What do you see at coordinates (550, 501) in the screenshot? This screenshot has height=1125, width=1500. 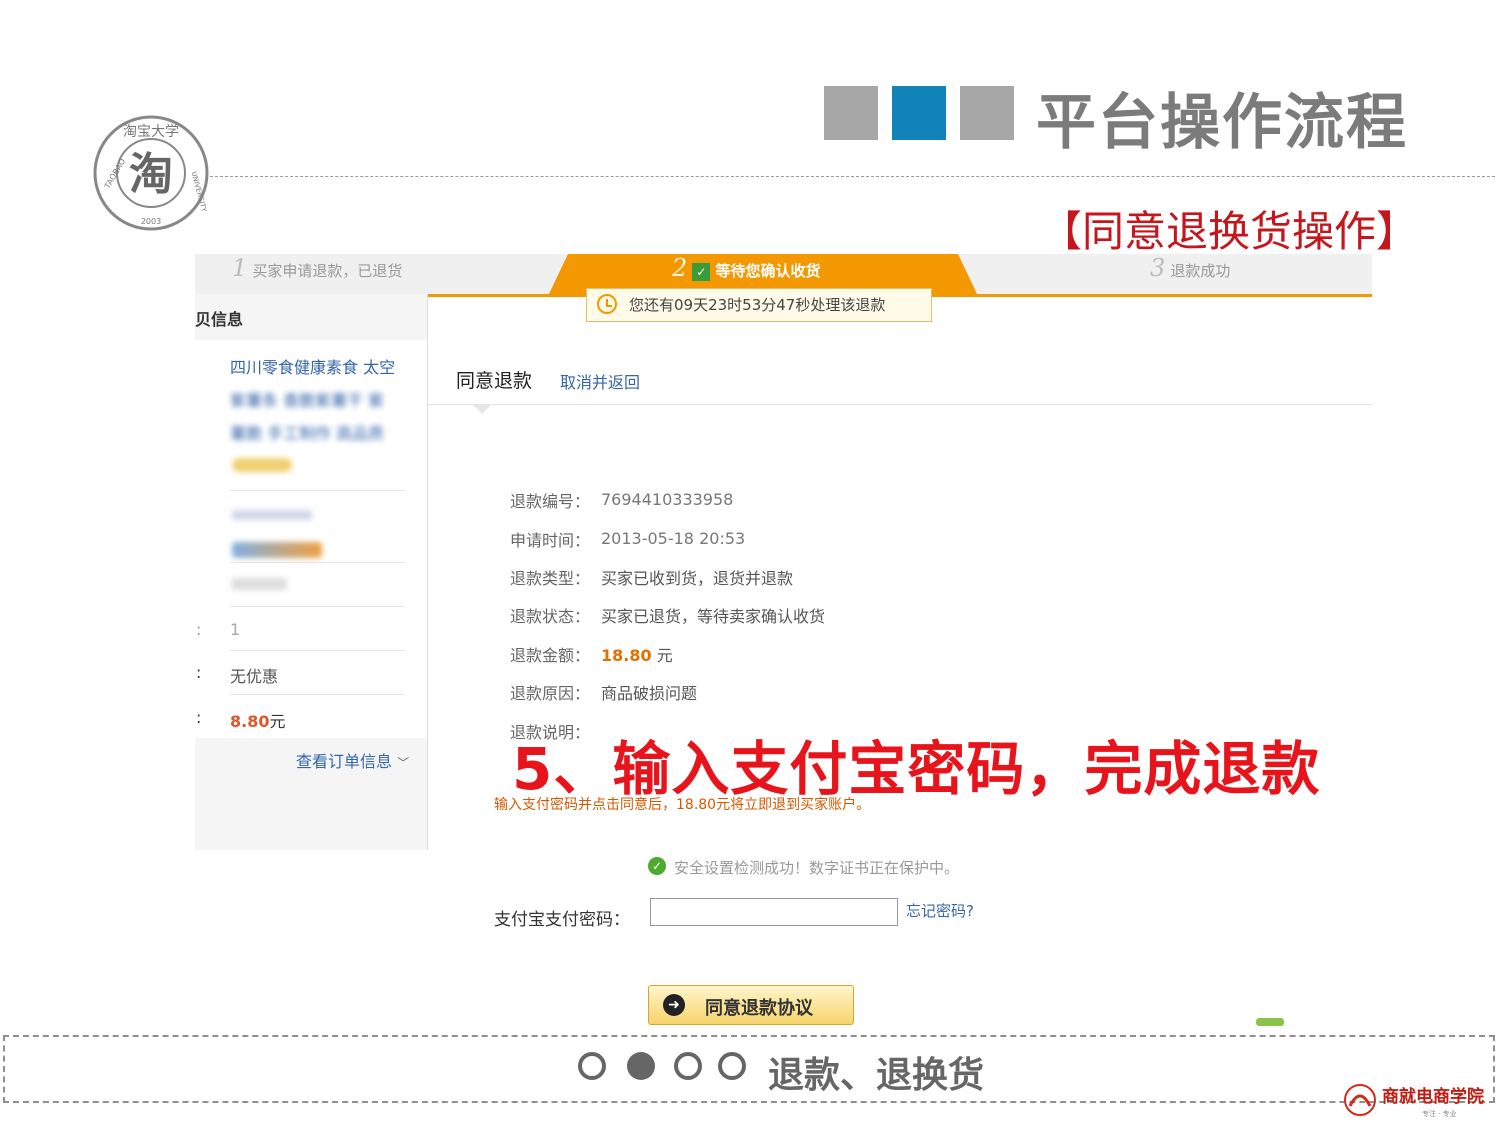 I see `refund-id-label: 退款编号：` at bounding box center [550, 501].